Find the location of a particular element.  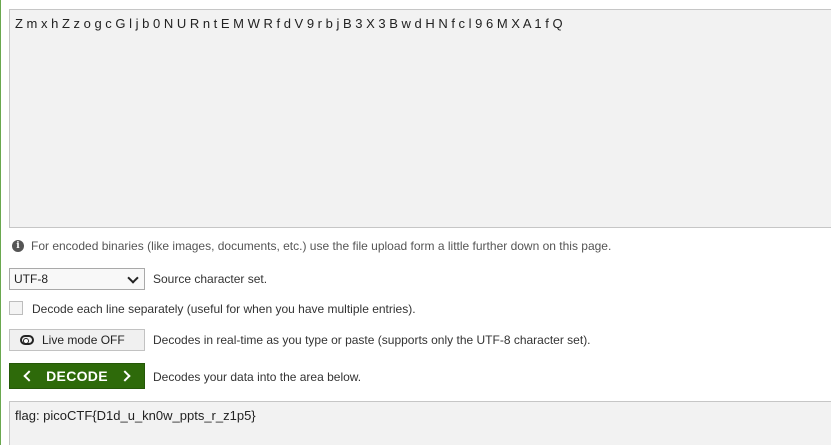

charset-select: UTF-8 is located at coordinates (77, 279).